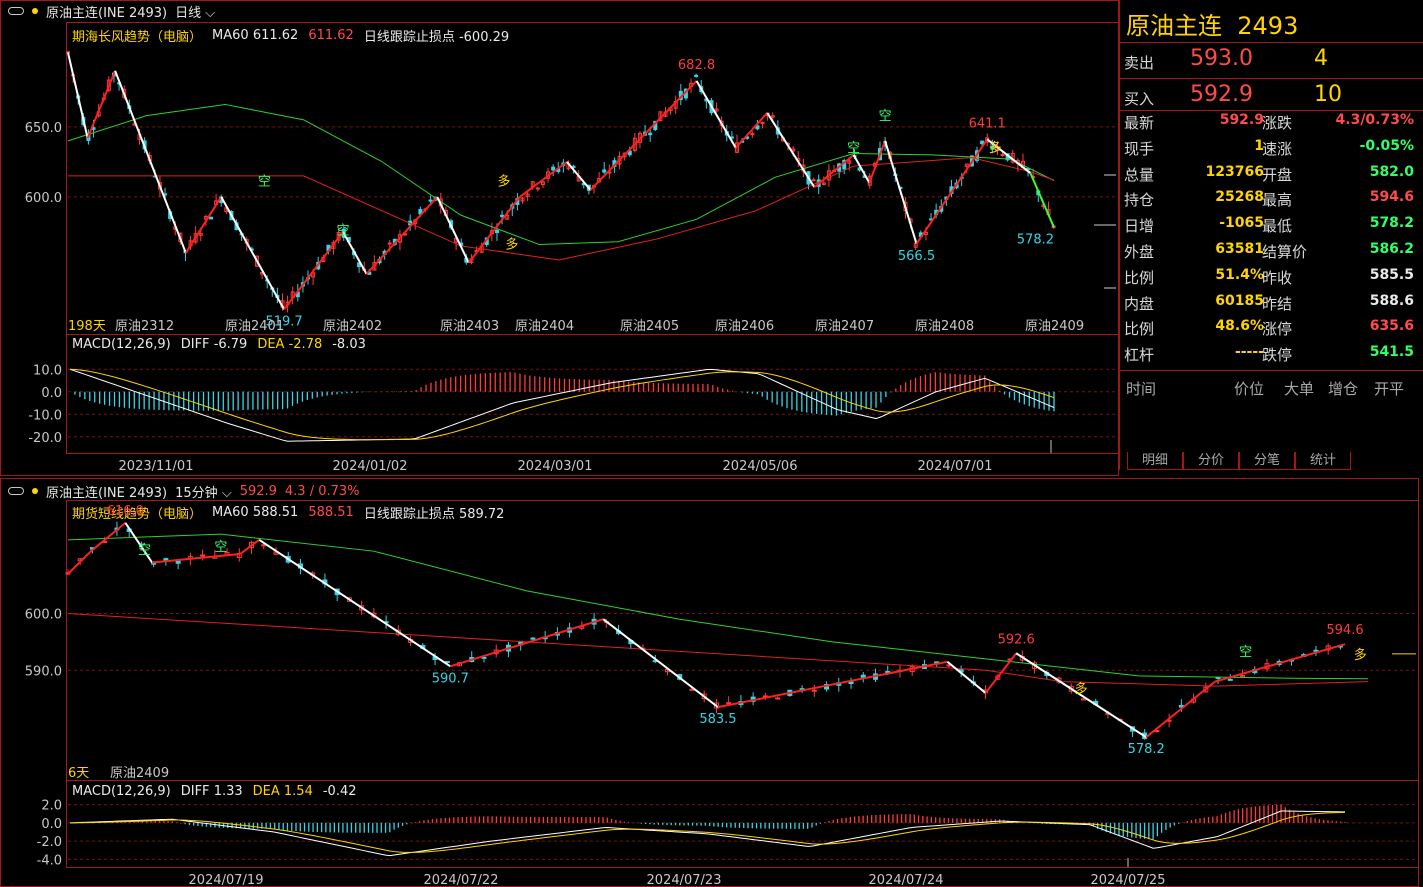 Image resolution: width=1423 pixels, height=887 pixels. I want to click on contract-label: 原油2312, so click(144, 326).